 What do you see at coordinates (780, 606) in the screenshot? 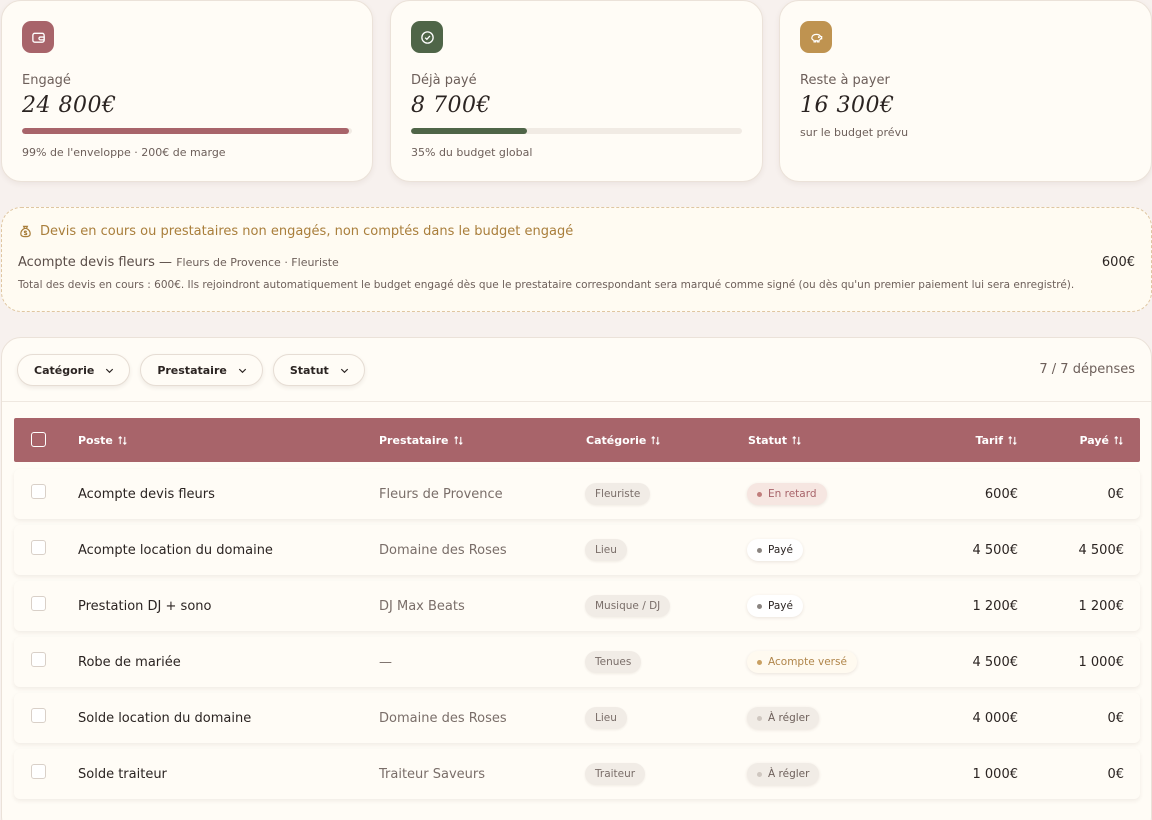
I see `status-label: Payé` at bounding box center [780, 606].